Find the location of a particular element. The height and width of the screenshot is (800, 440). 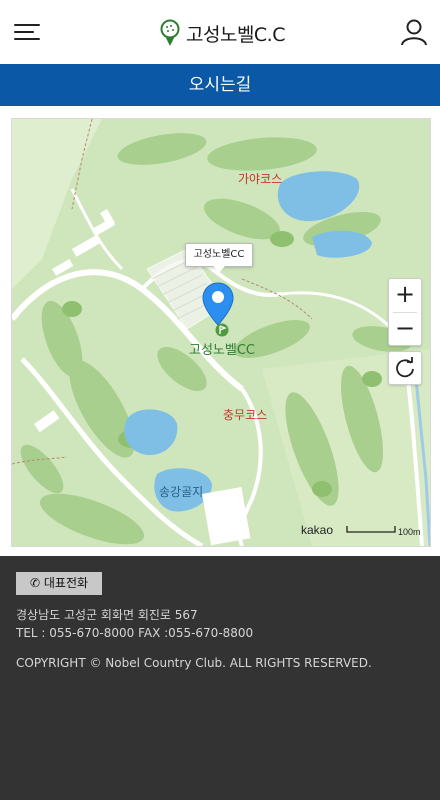

map-marker-icon is located at coordinates (218, 304).